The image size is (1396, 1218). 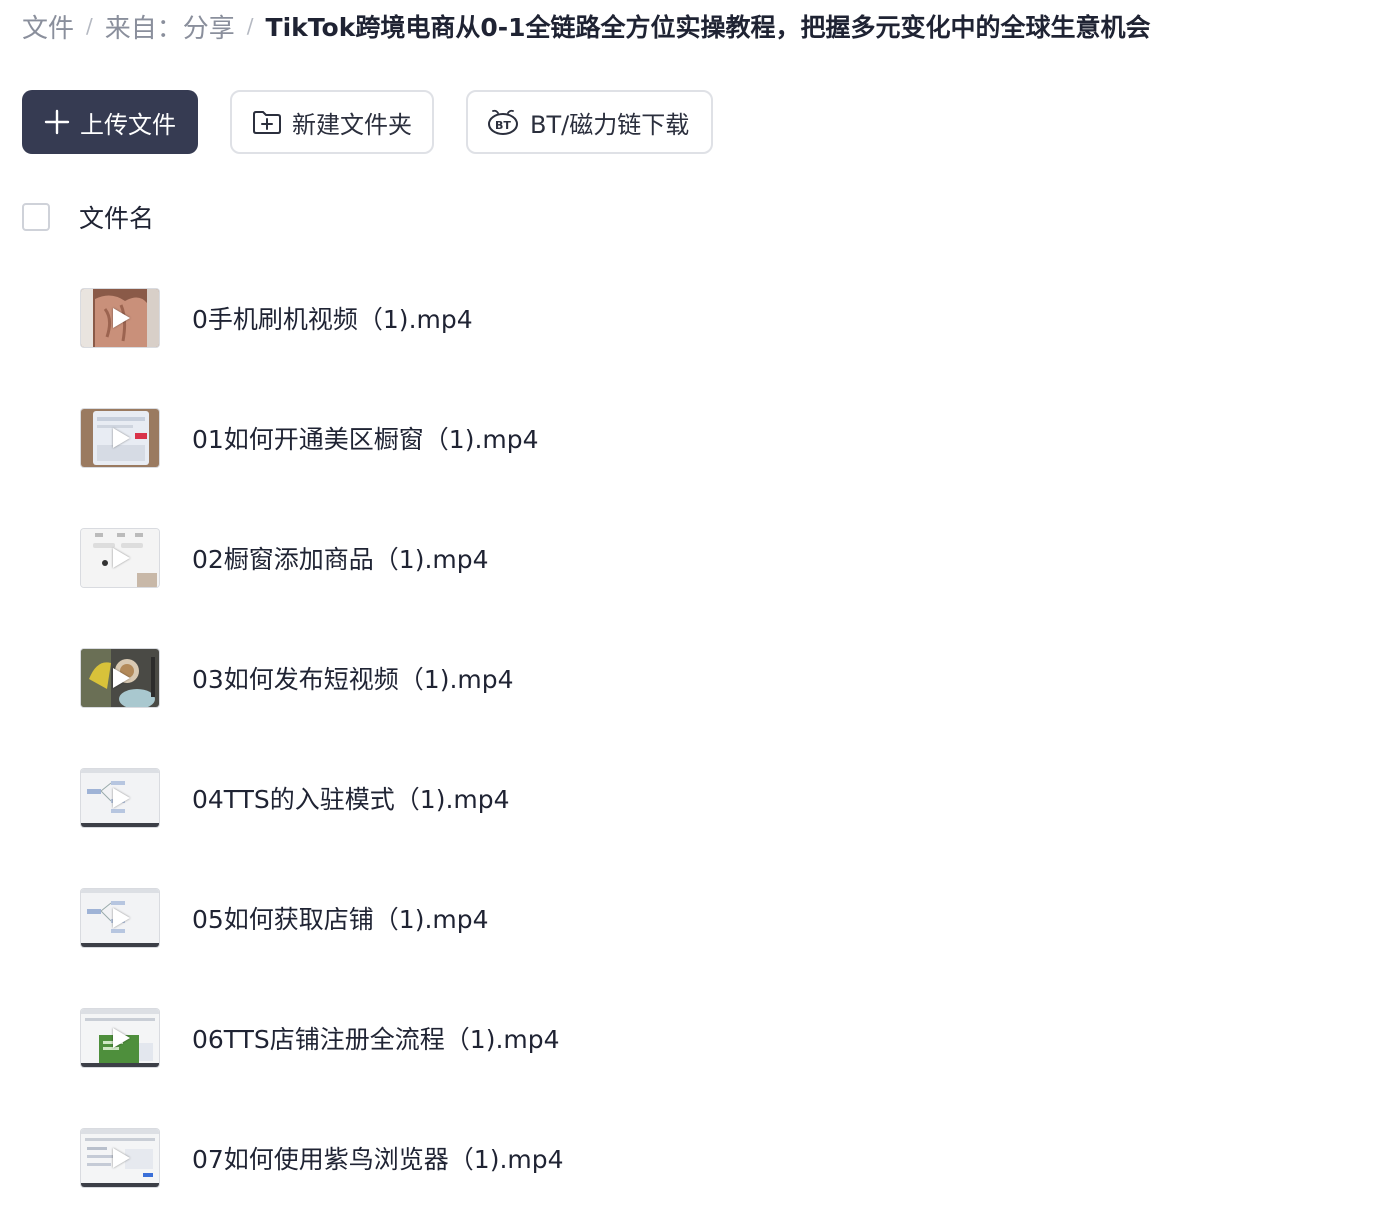 What do you see at coordinates (267, 122) in the screenshot?
I see `folder-plus-icon` at bounding box center [267, 122].